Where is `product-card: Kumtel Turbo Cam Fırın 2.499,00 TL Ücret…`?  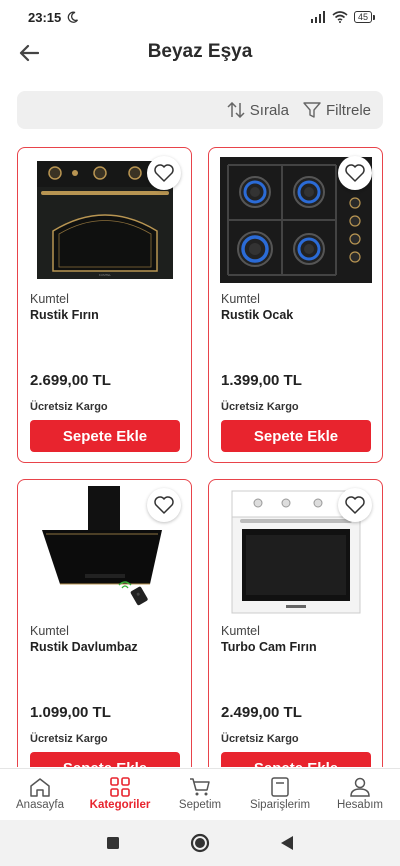 product-card: Kumtel Turbo Cam Fırın 2.499,00 TL Ücret… is located at coordinates (295, 623).